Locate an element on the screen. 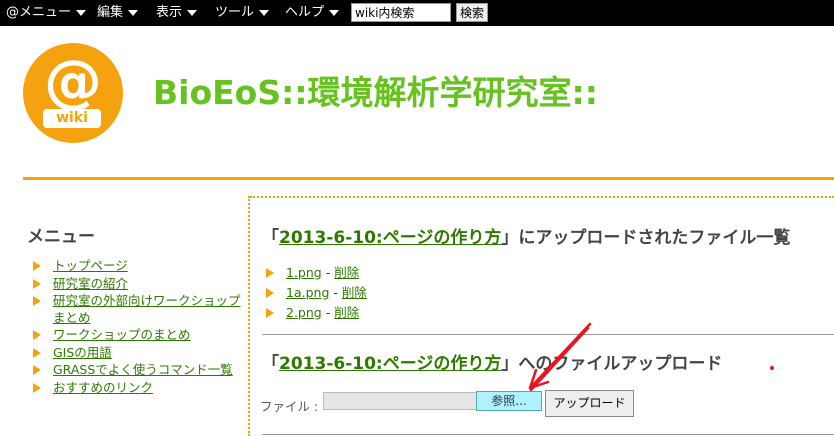  menu-tools: ツール is located at coordinates (242, 13).